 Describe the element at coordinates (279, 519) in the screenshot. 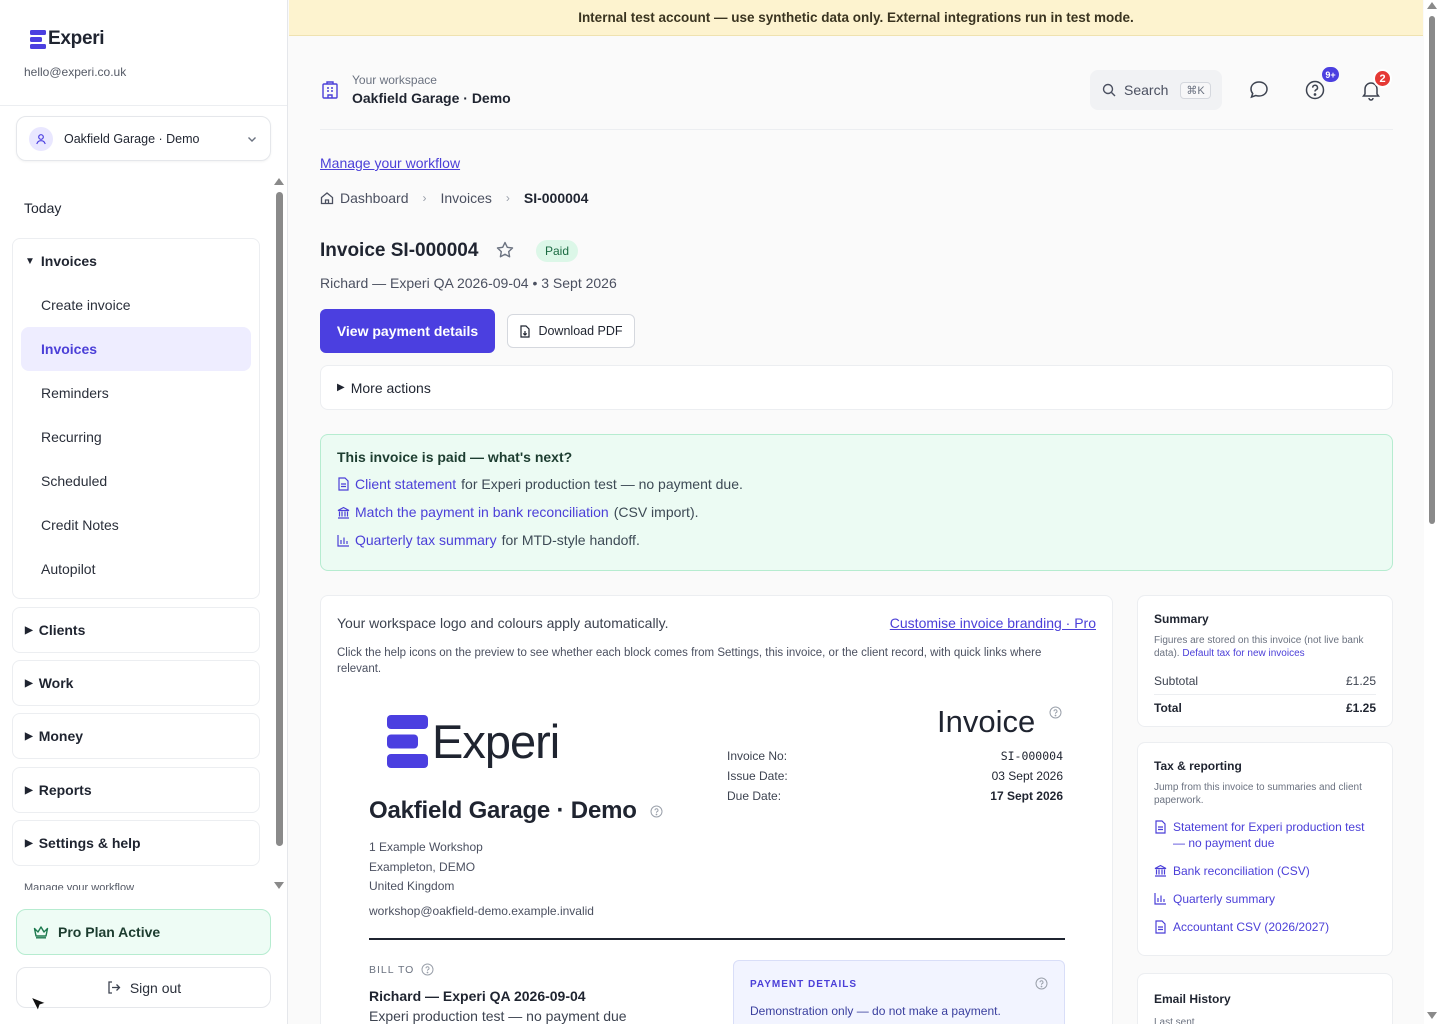

I see `sidebar-scrollbar-thumb` at that location.